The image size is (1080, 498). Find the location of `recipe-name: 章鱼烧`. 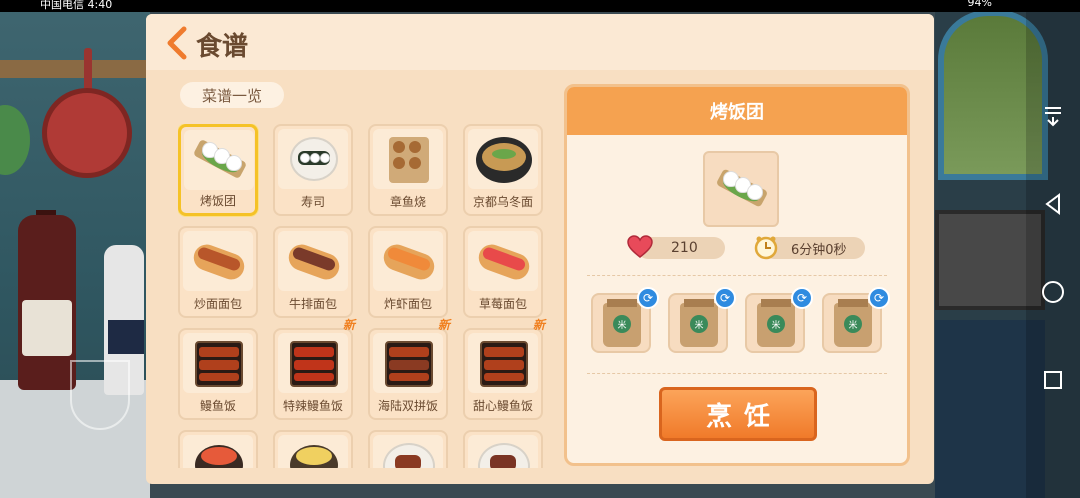

recipe-name: 章鱼烧 is located at coordinates (407, 202).